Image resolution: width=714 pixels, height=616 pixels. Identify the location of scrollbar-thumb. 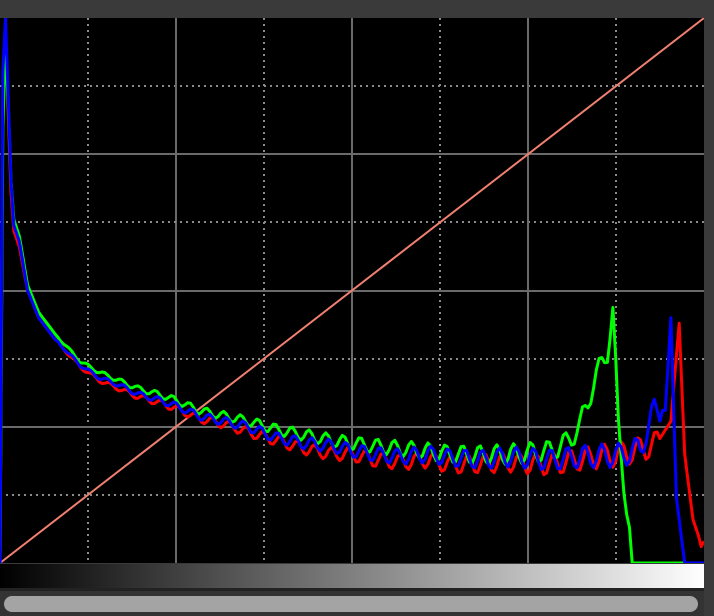
(351, 604).